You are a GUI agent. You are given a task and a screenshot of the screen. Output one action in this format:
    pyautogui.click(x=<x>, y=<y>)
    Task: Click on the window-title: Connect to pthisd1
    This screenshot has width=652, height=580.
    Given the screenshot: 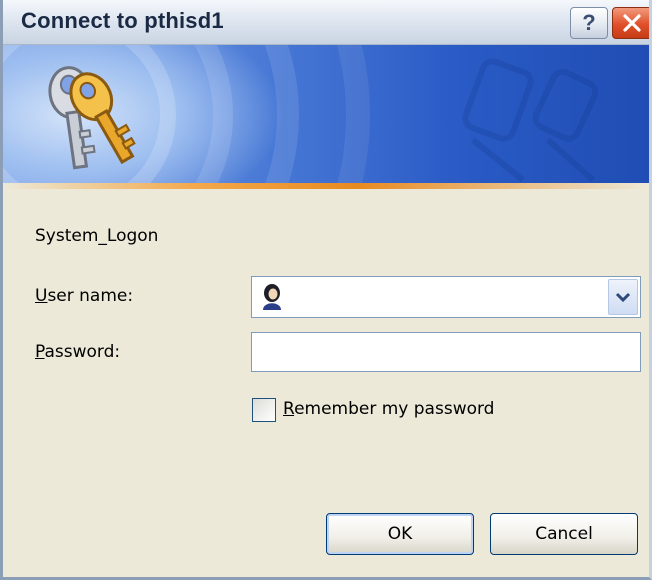 What is the action you would take?
    pyautogui.click(x=122, y=20)
    